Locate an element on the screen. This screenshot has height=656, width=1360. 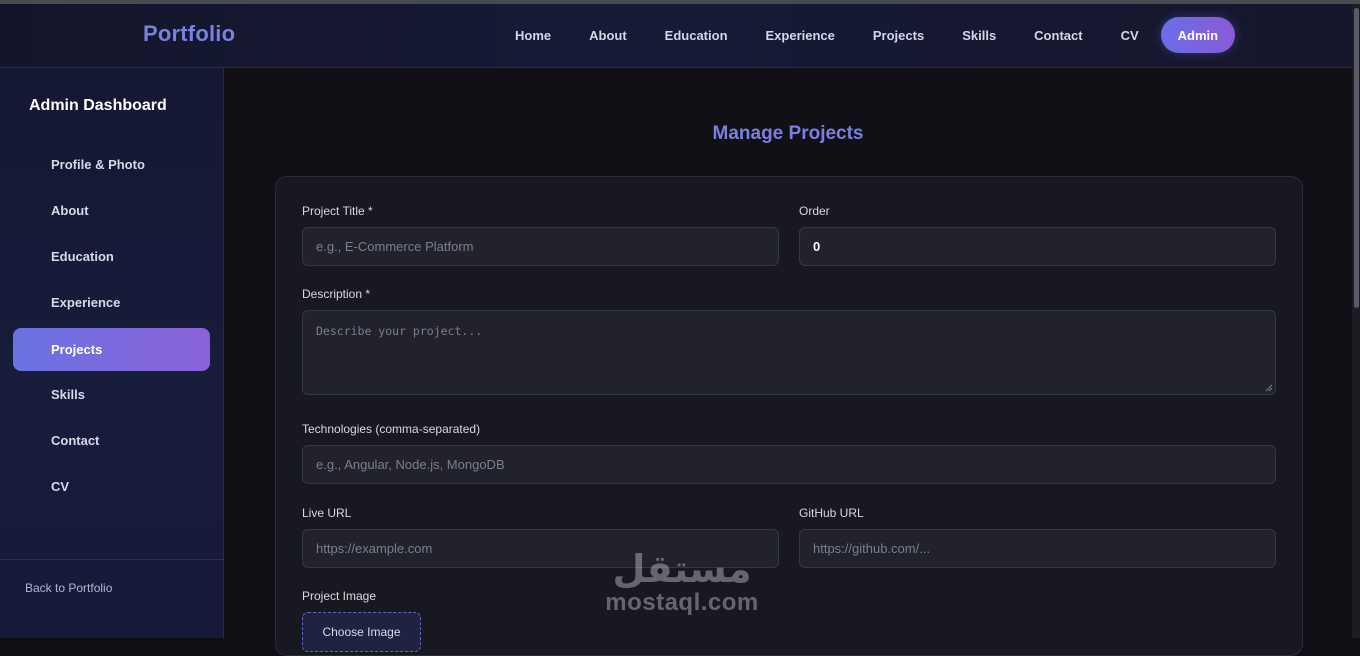
project-title-placeholder: e.g., E-Commerce Platform is located at coordinates (395, 246).